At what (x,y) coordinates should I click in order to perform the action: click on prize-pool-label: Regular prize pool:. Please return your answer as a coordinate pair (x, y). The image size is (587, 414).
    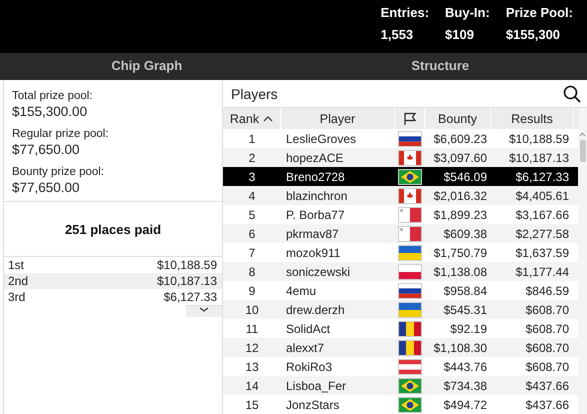
    Looking at the image, I should click on (61, 134).